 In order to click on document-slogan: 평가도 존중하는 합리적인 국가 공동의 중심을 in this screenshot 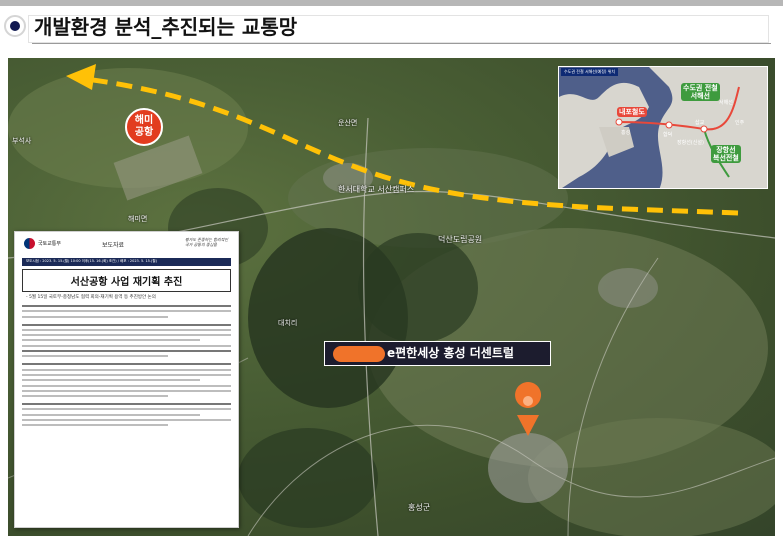, I will do `click(207, 242)`.